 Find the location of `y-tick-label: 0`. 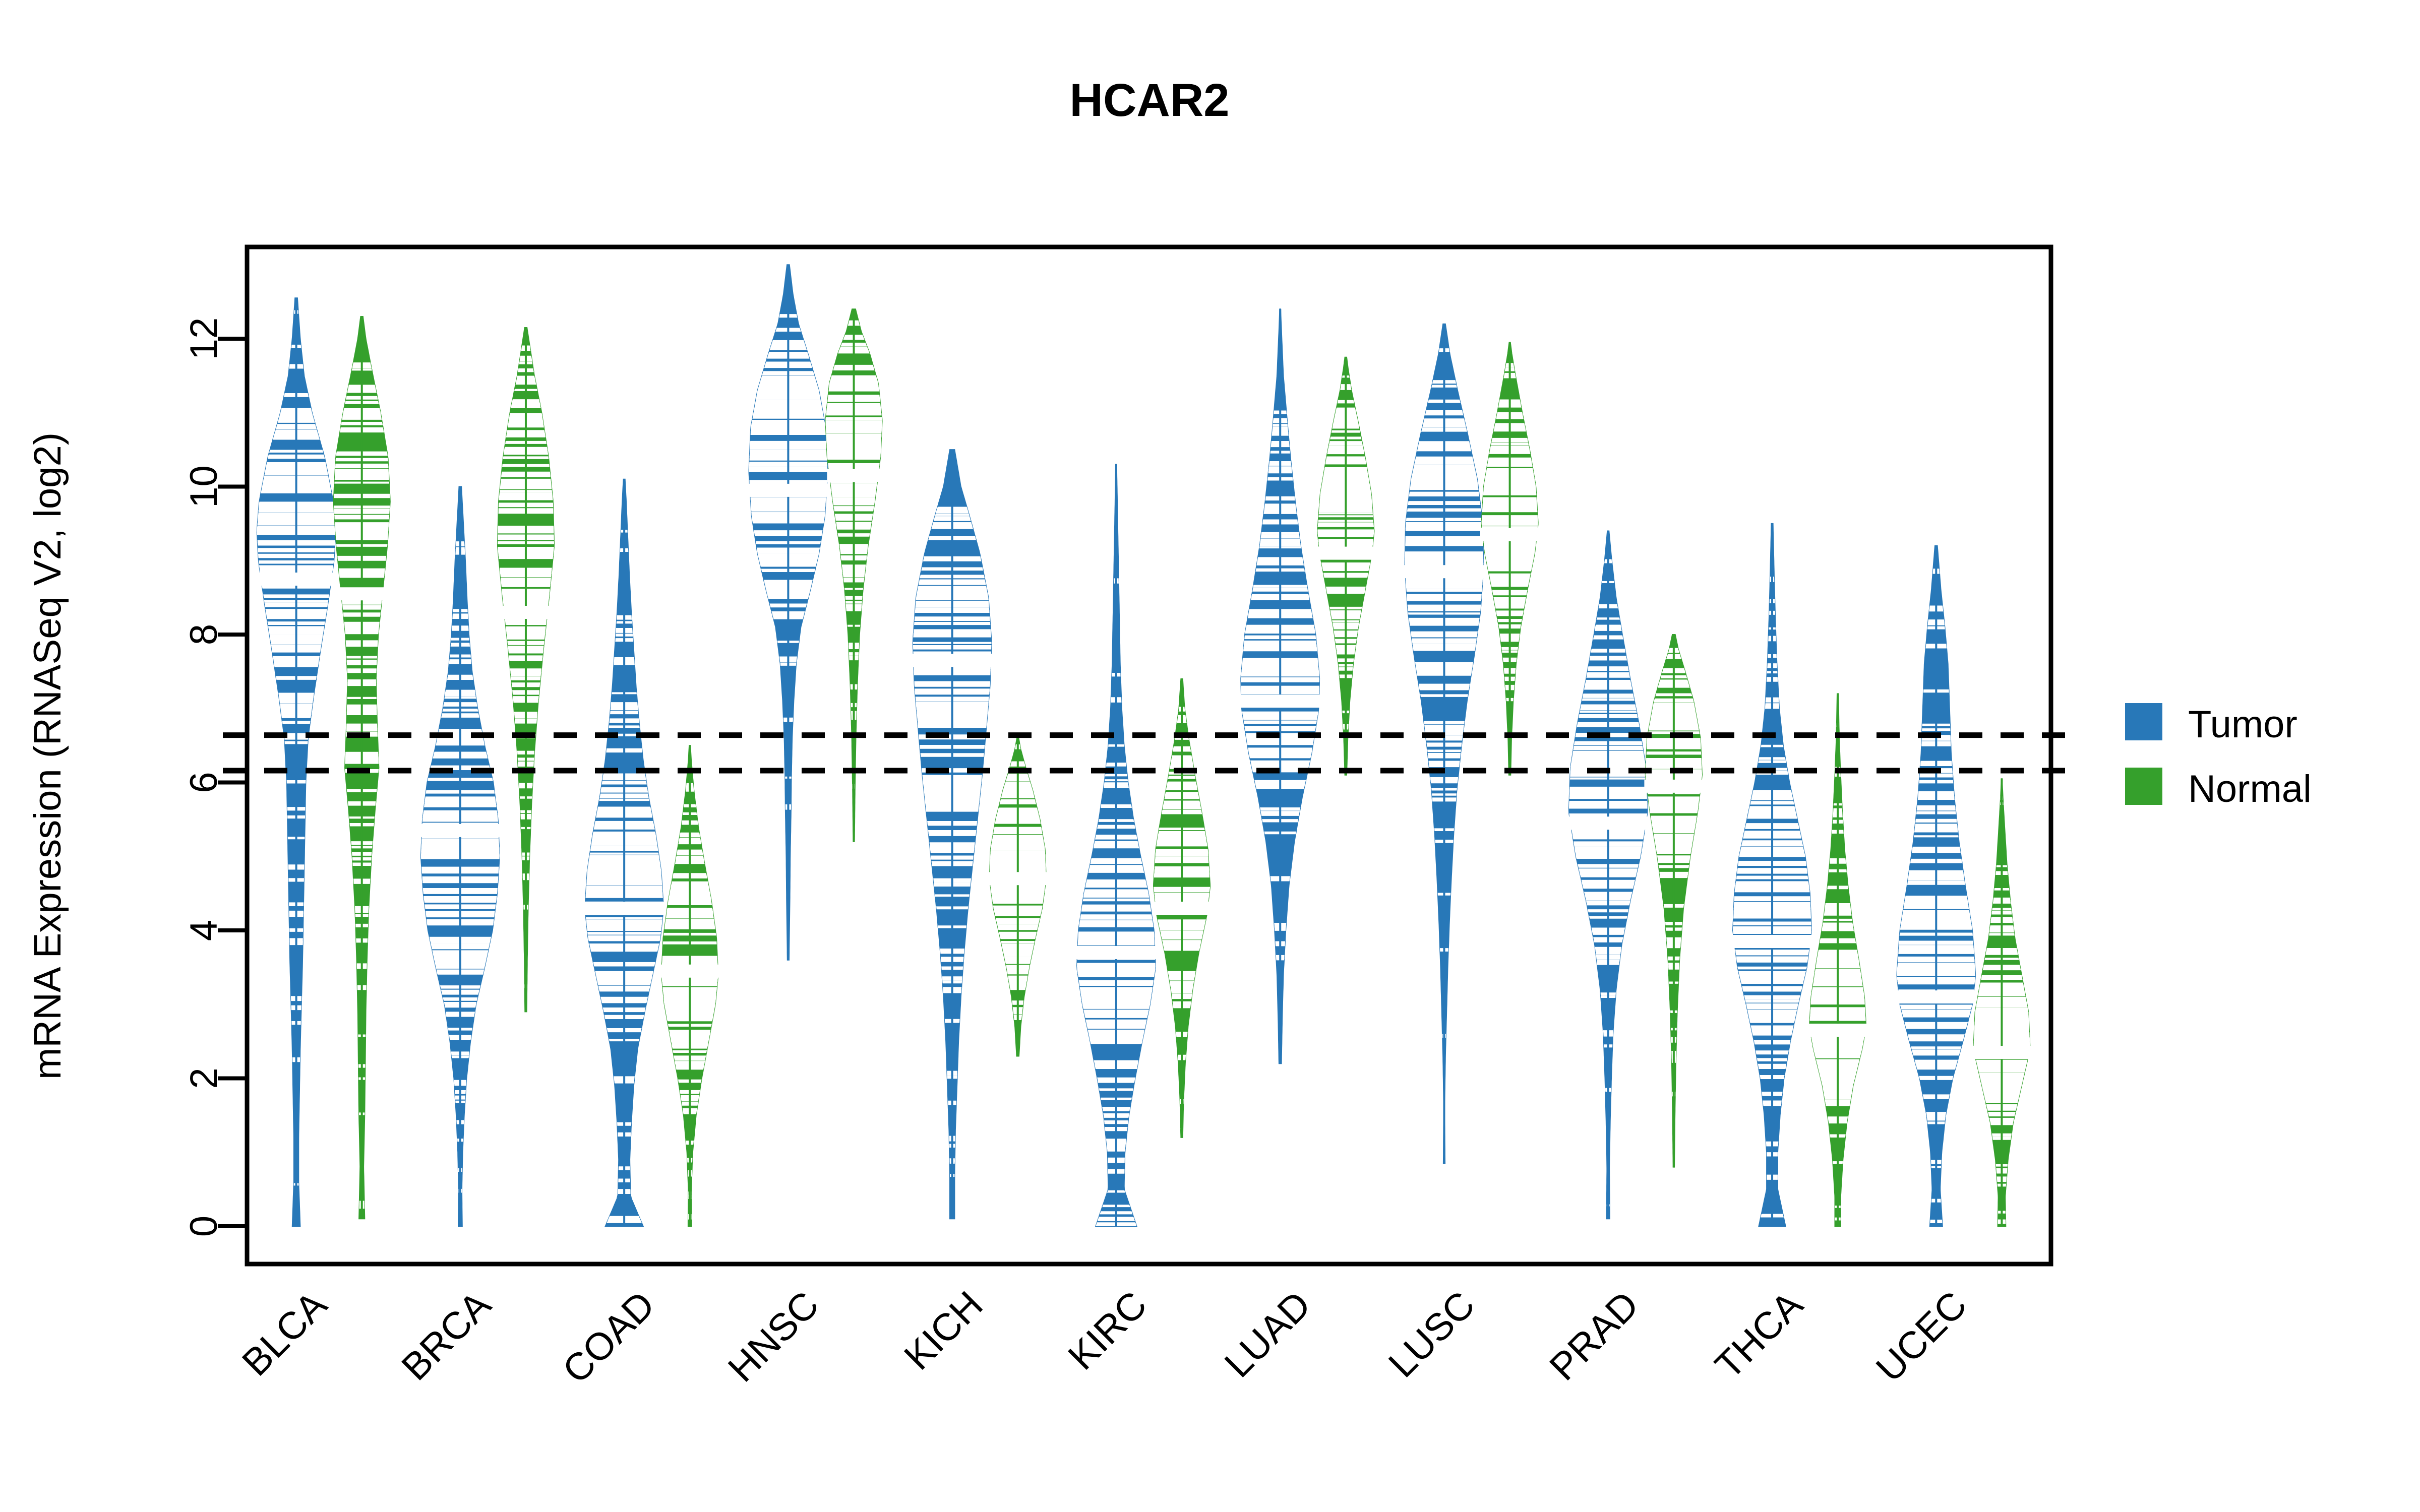

y-tick-label: 0 is located at coordinates (204, 1226).